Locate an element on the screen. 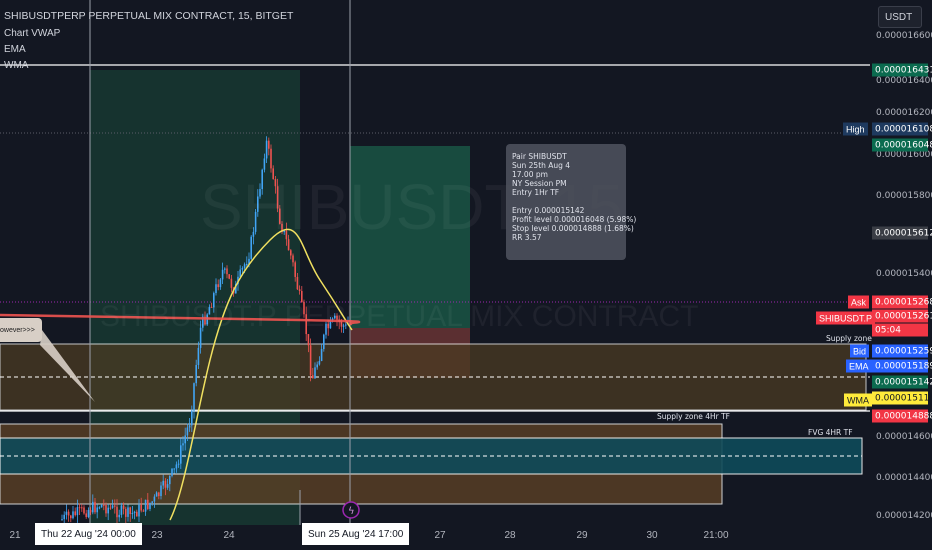 The height and width of the screenshot is (550, 932). time-label: 21 is located at coordinates (15, 535).